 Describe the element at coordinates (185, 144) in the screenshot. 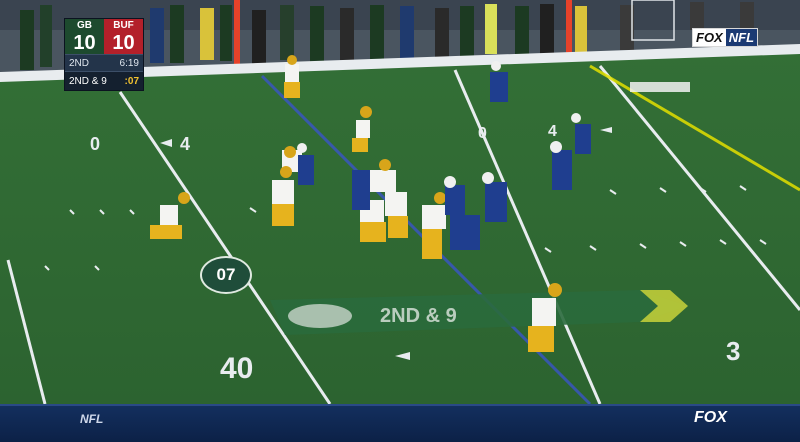

I see `yard-number-4-left: 4` at that location.